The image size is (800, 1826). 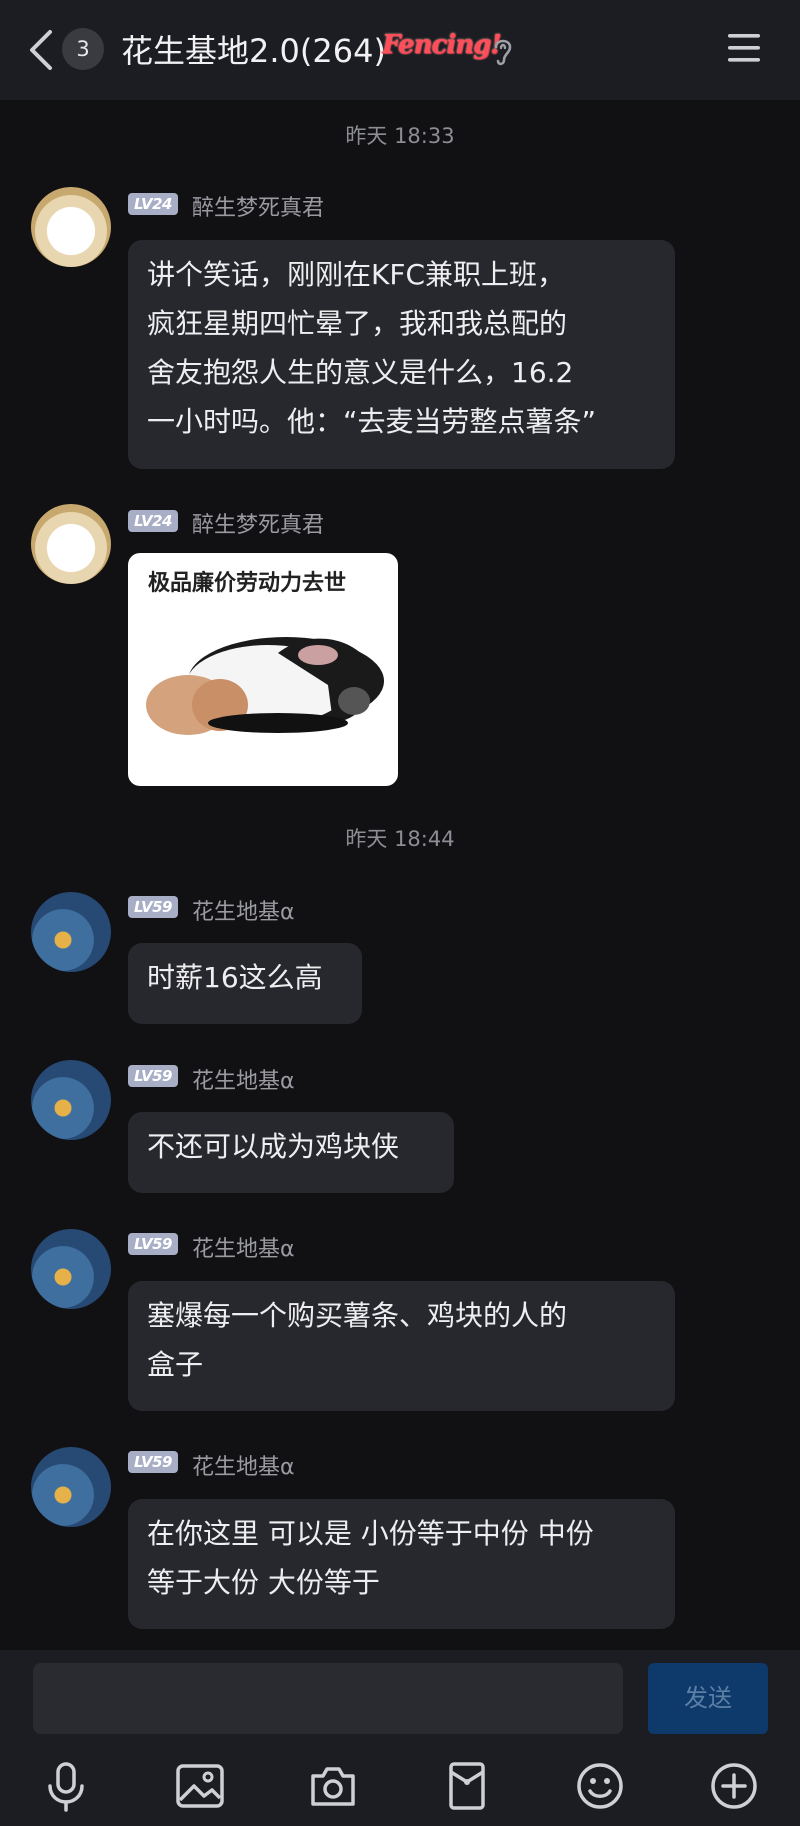 I want to click on camera-icon, so click(x=333, y=1786).